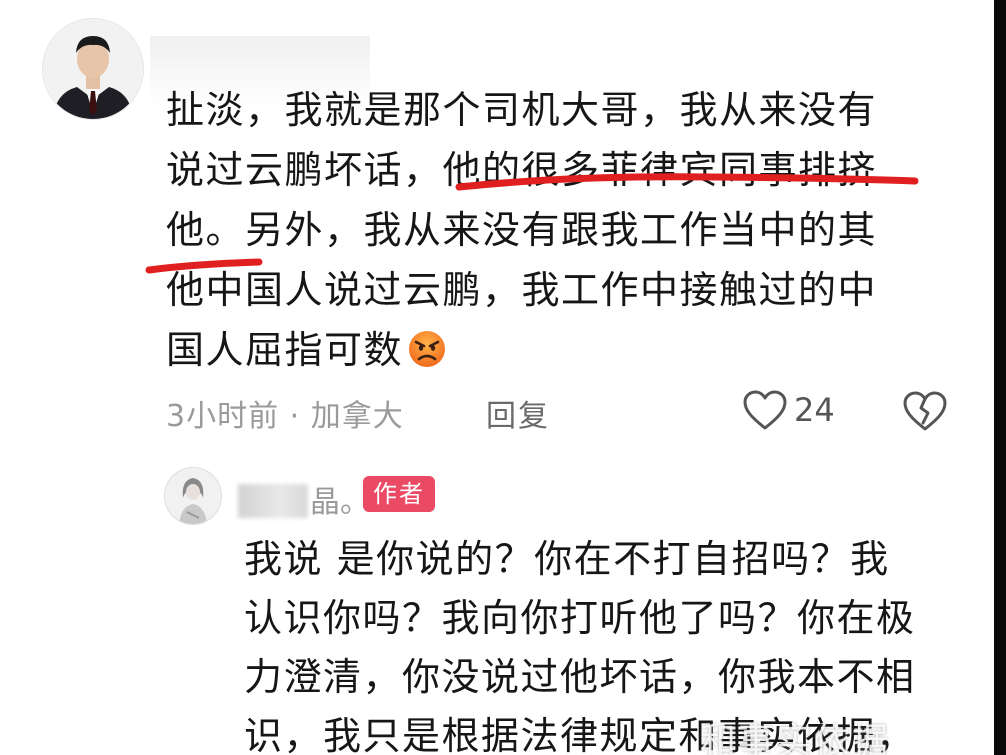 The width and height of the screenshot is (1006, 755). What do you see at coordinates (925, 411) in the screenshot?
I see `broken-heart-icon` at bounding box center [925, 411].